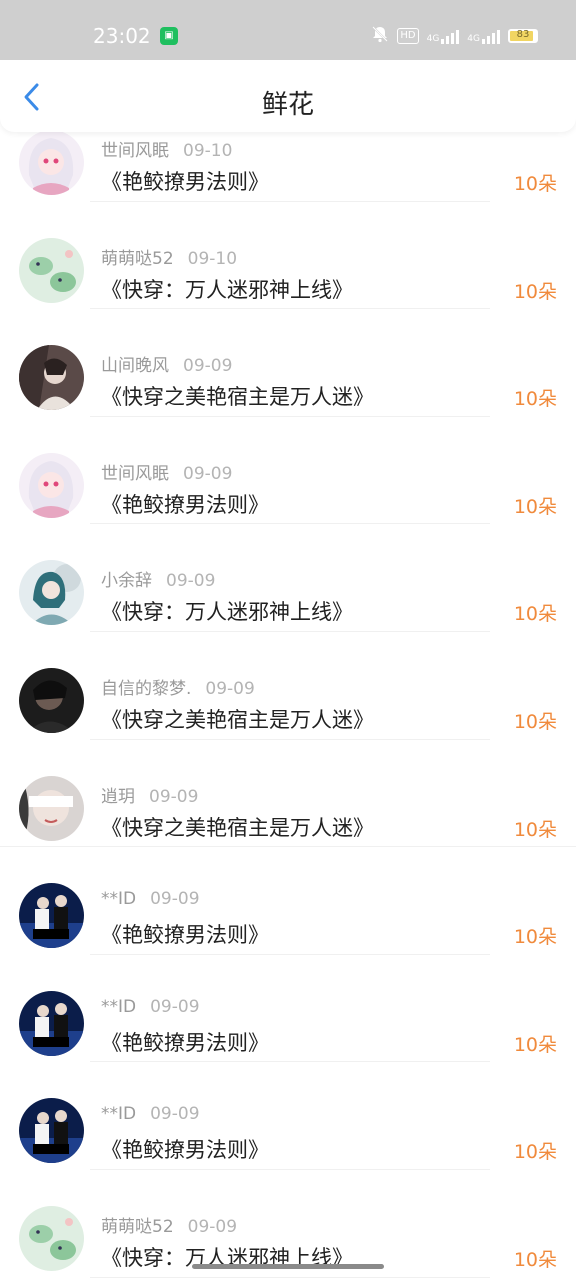  I want to click on network-type-1: 4G, so click(433, 38).